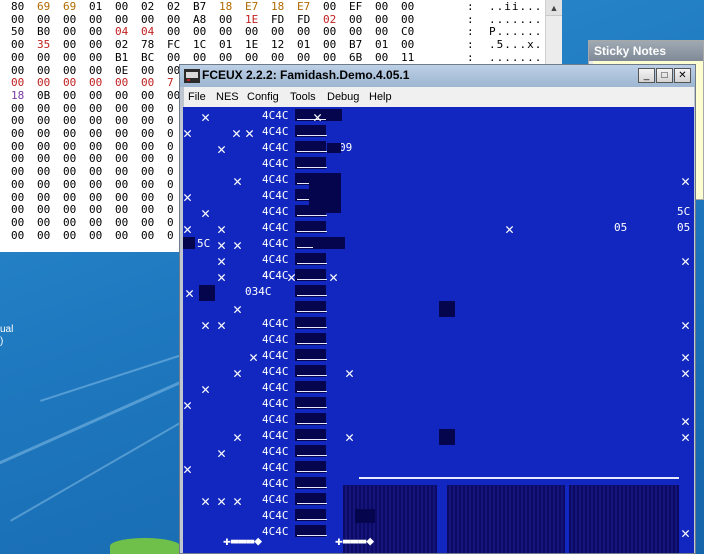 The height and width of the screenshot is (554, 704). What do you see at coordinates (47, 31) in the screenshot?
I see `hex-byte: B0` at bounding box center [47, 31].